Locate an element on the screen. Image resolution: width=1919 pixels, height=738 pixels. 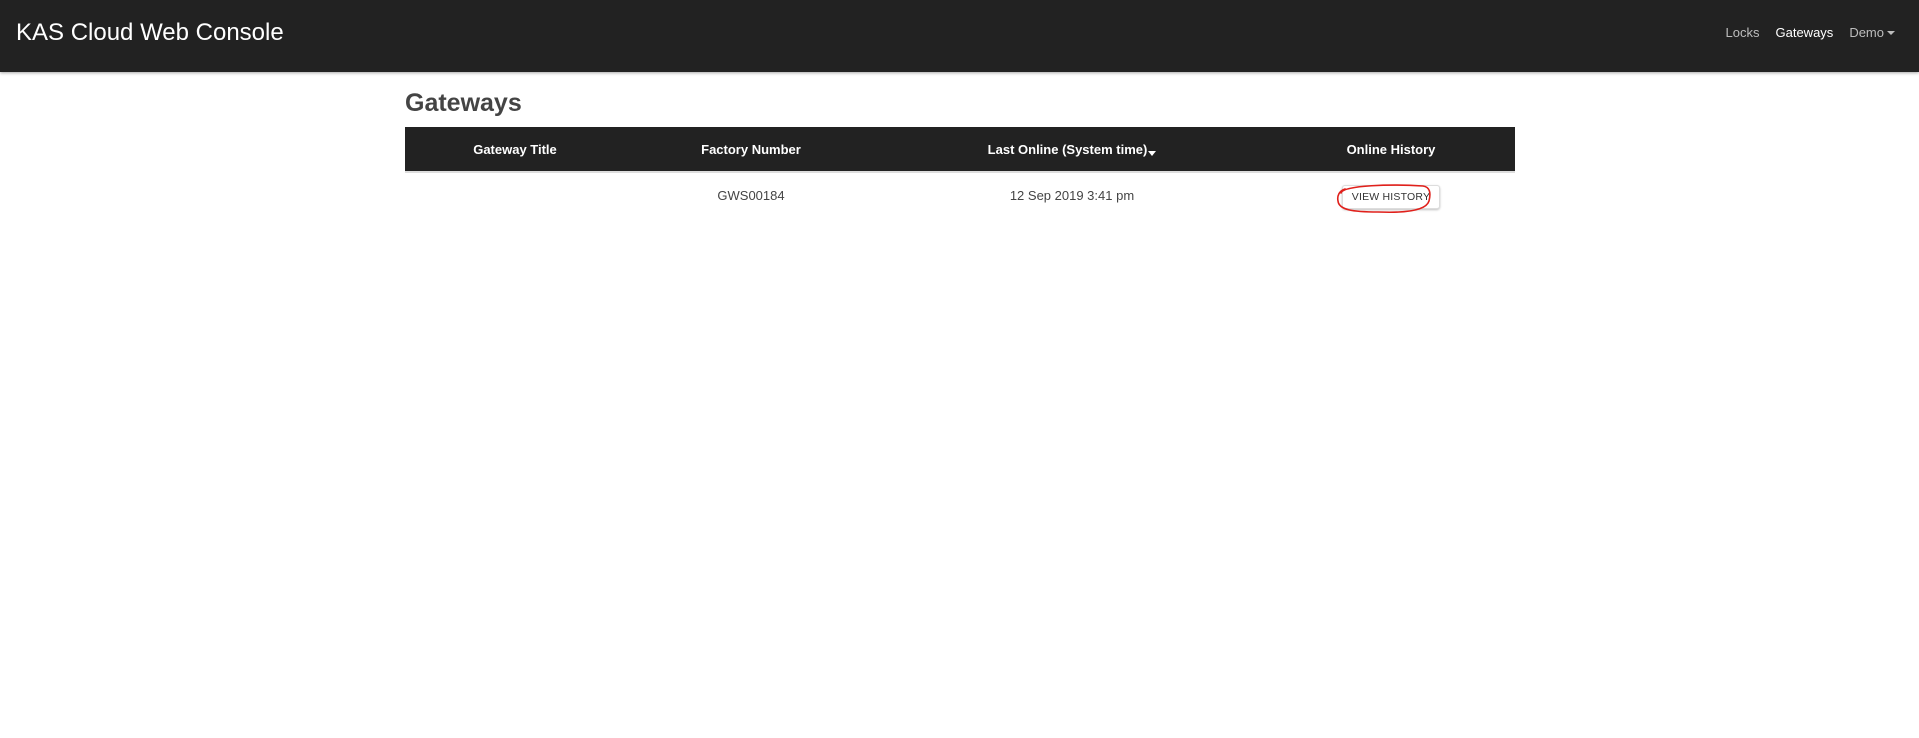
sort-descending-icon is located at coordinates (1152, 153).